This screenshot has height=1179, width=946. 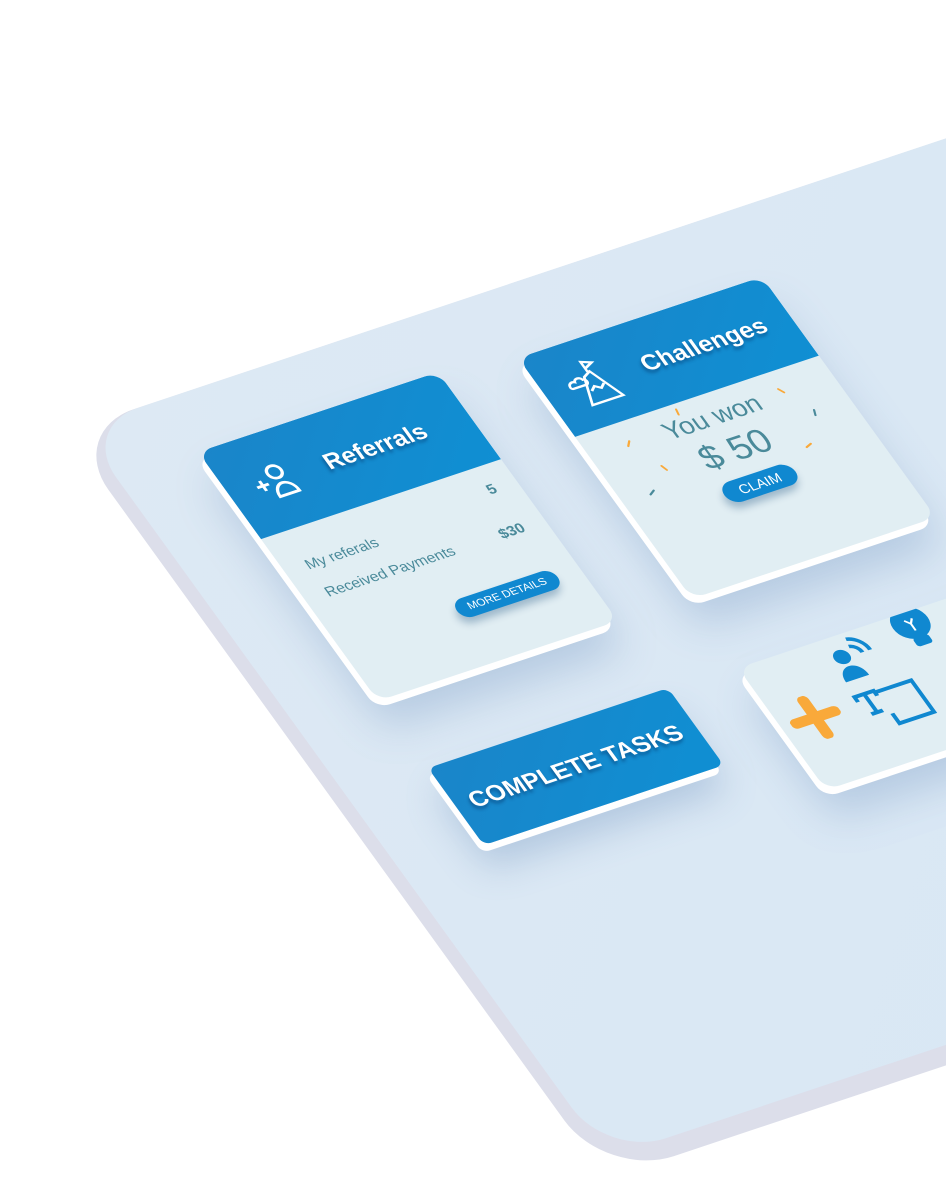 What do you see at coordinates (815, 718) in the screenshot?
I see `plus-icon` at bounding box center [815, 718].